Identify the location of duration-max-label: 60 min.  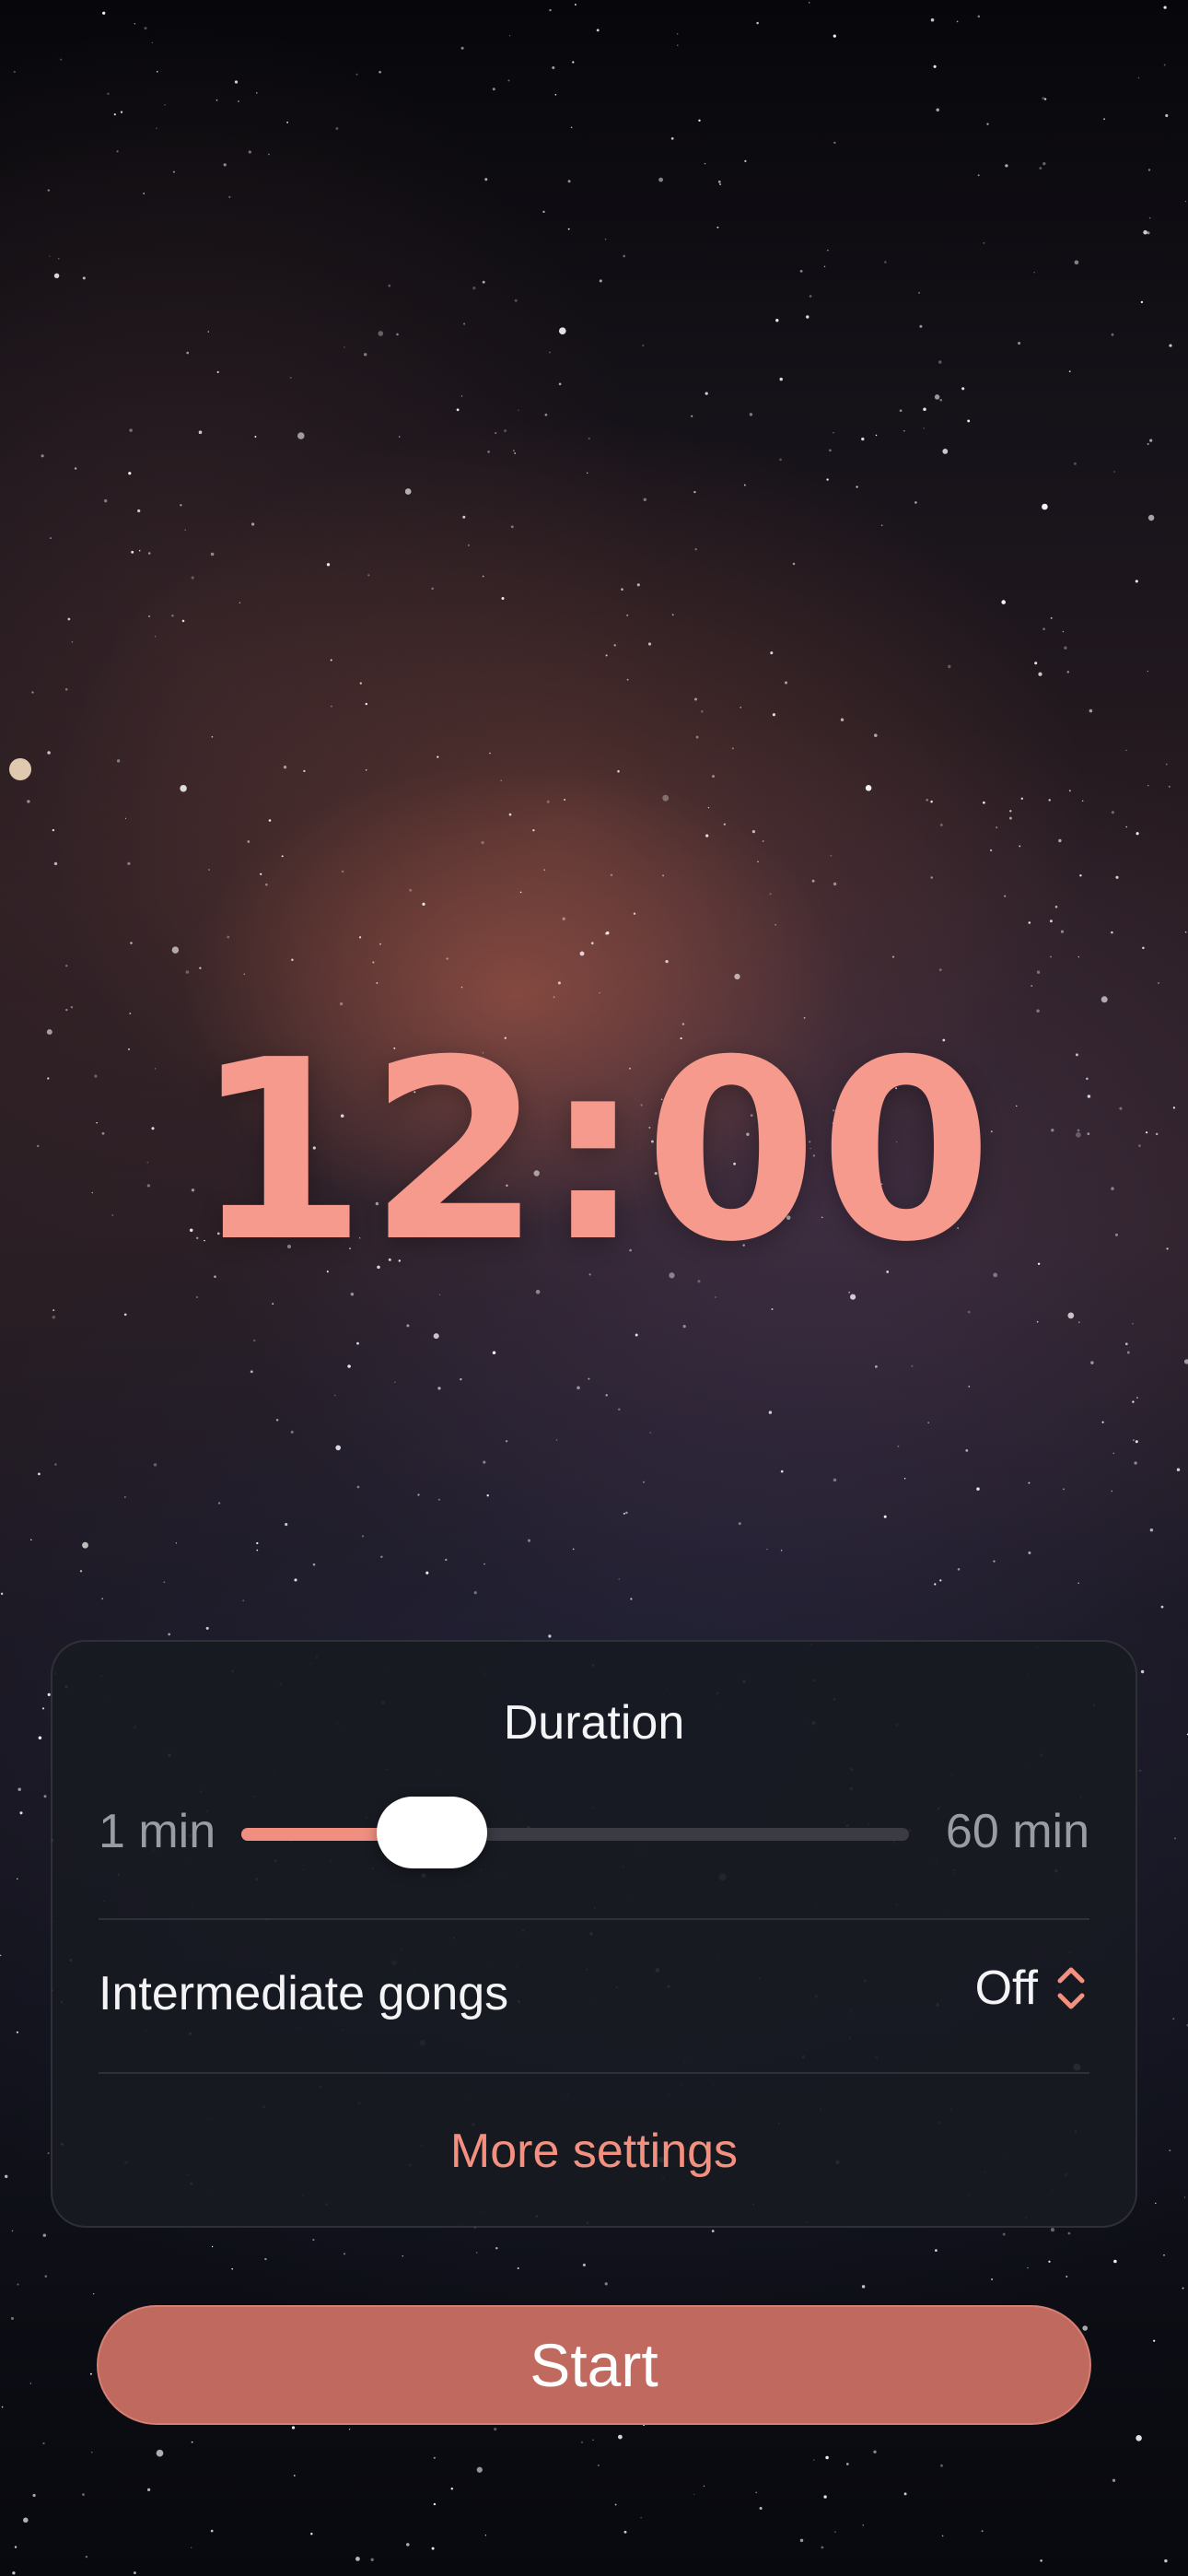
(1017, 1831).